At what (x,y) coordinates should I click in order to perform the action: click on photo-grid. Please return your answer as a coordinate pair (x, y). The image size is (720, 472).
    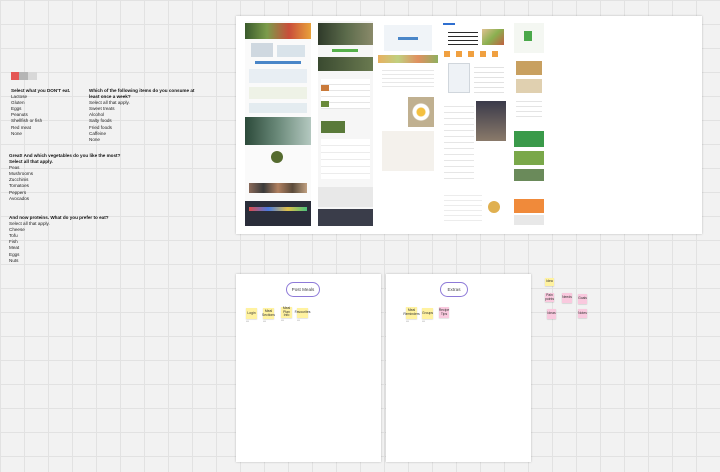
    Looking at the image, I should click on (278, 188).